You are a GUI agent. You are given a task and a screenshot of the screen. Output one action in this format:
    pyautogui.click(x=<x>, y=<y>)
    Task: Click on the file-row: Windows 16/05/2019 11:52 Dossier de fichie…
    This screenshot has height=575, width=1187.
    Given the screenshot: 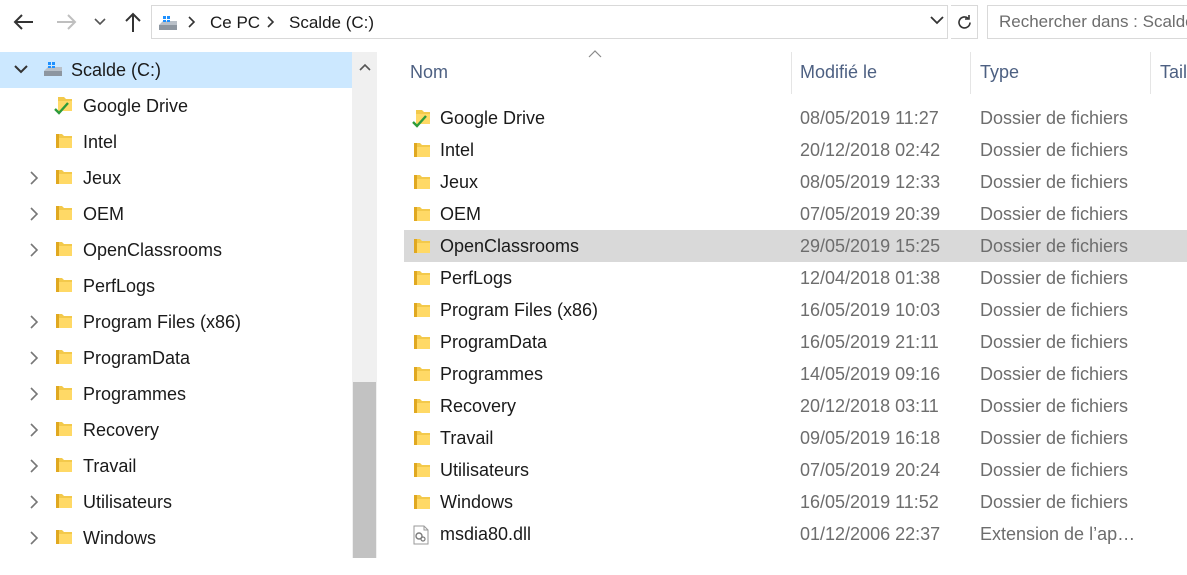 What is the action you would take?
    pyautogui.click(x=795, y=502)
    